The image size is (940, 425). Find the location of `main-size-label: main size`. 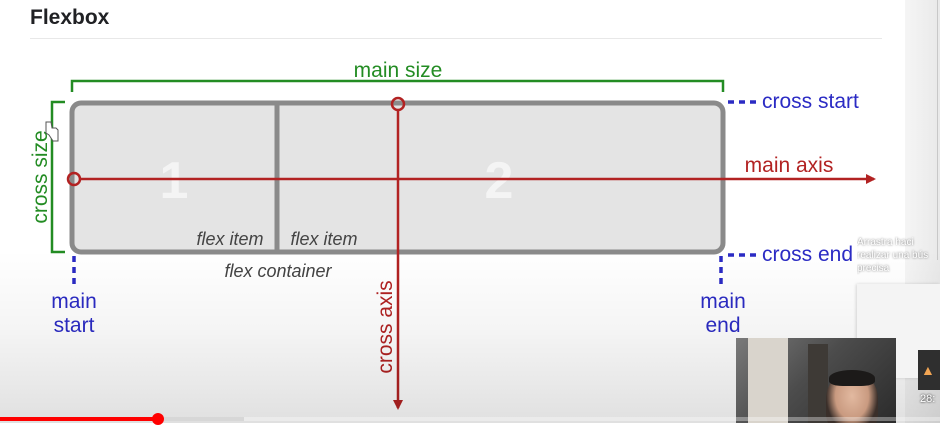

main-size-label: main size is located at coordinates (398, 70).